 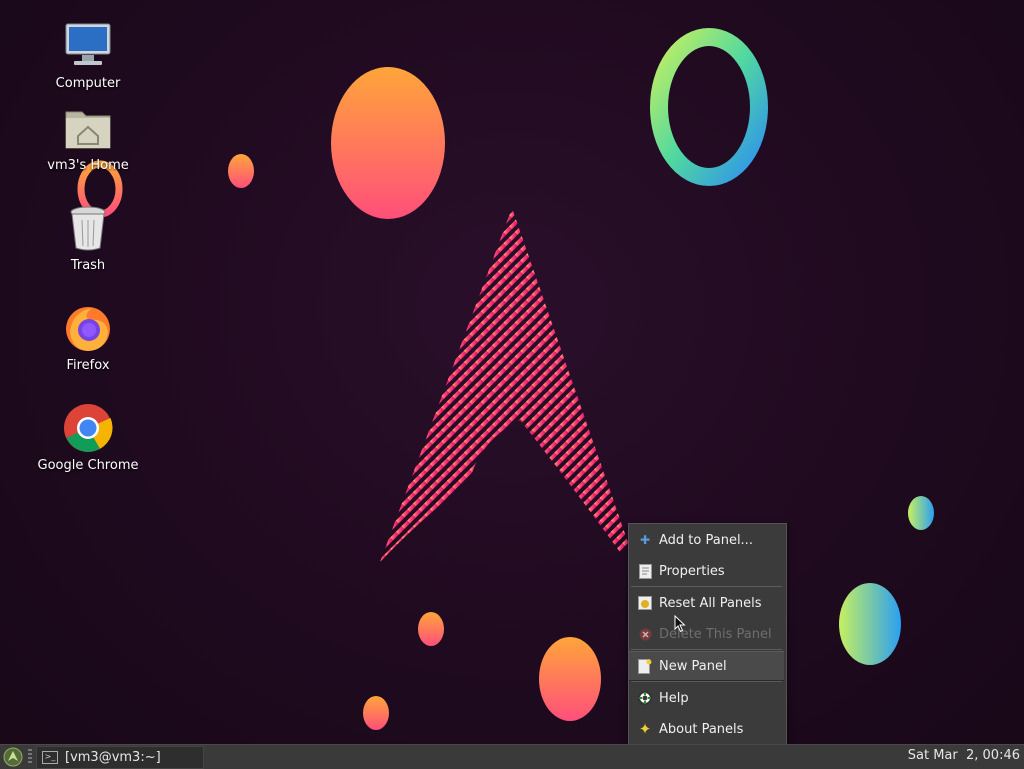 I want to click on desktop-icon-label: Computer, so click(x=88, y=83).